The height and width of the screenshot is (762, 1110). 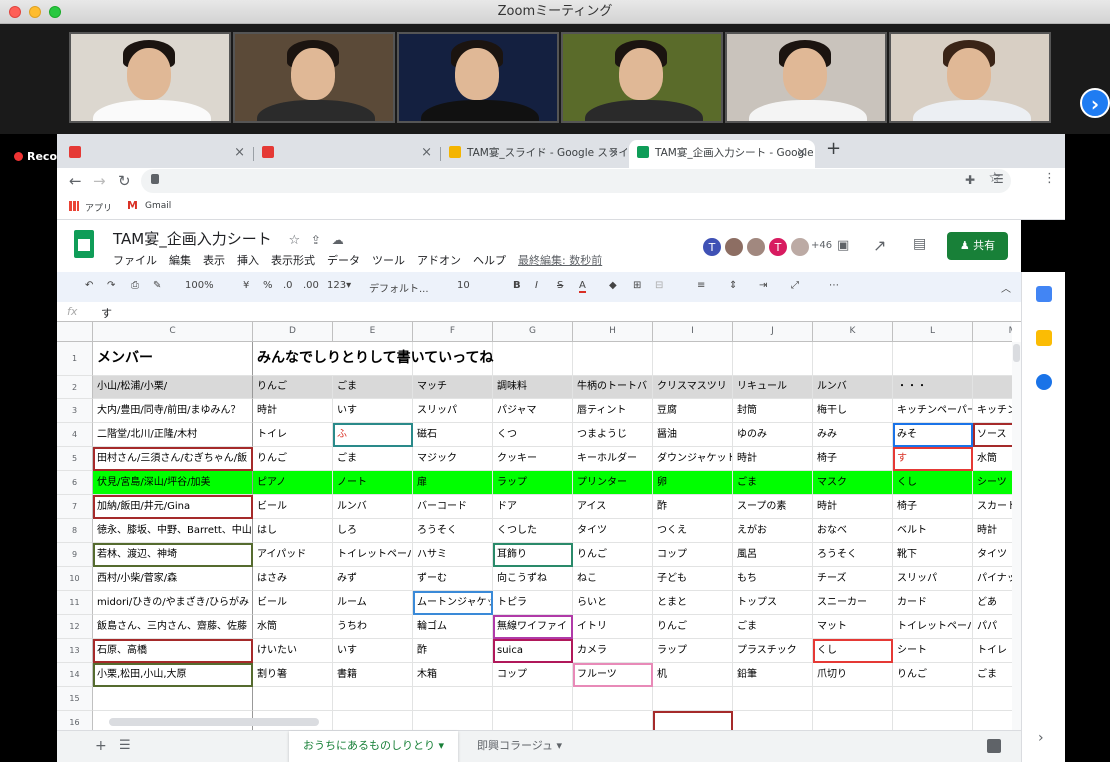 What do you see at coordinates (343, 260) in the screenshot?
I see `menu-data: データ` at bounding box center [343, 260].